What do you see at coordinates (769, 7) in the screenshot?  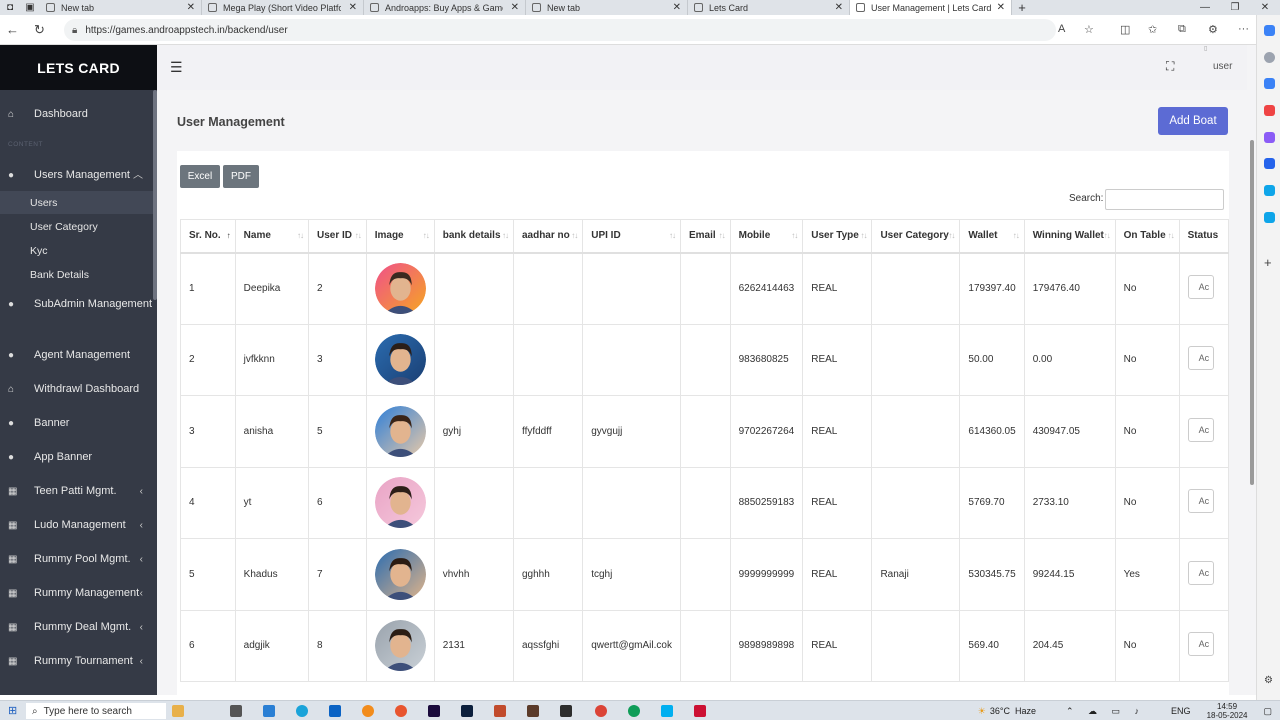 I see `browser-tab: Lets Card ✕` at bounding box center [769, 7].